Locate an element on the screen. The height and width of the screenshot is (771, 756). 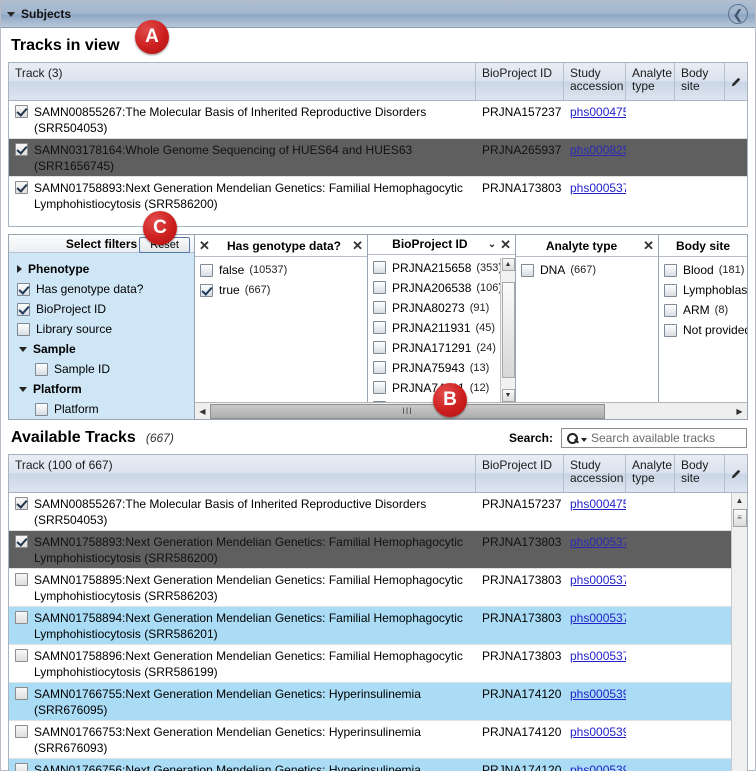
facets-horizontal-scrollbar: ◀ III ▶ is located at coordinates (471, 410).